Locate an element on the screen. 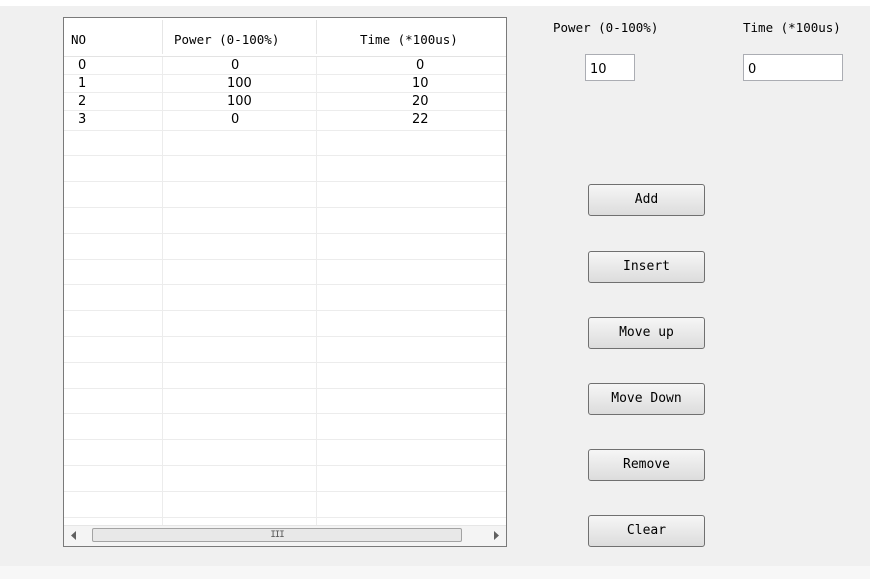  move-up-button: Move up is located at coordinates (646, 333).